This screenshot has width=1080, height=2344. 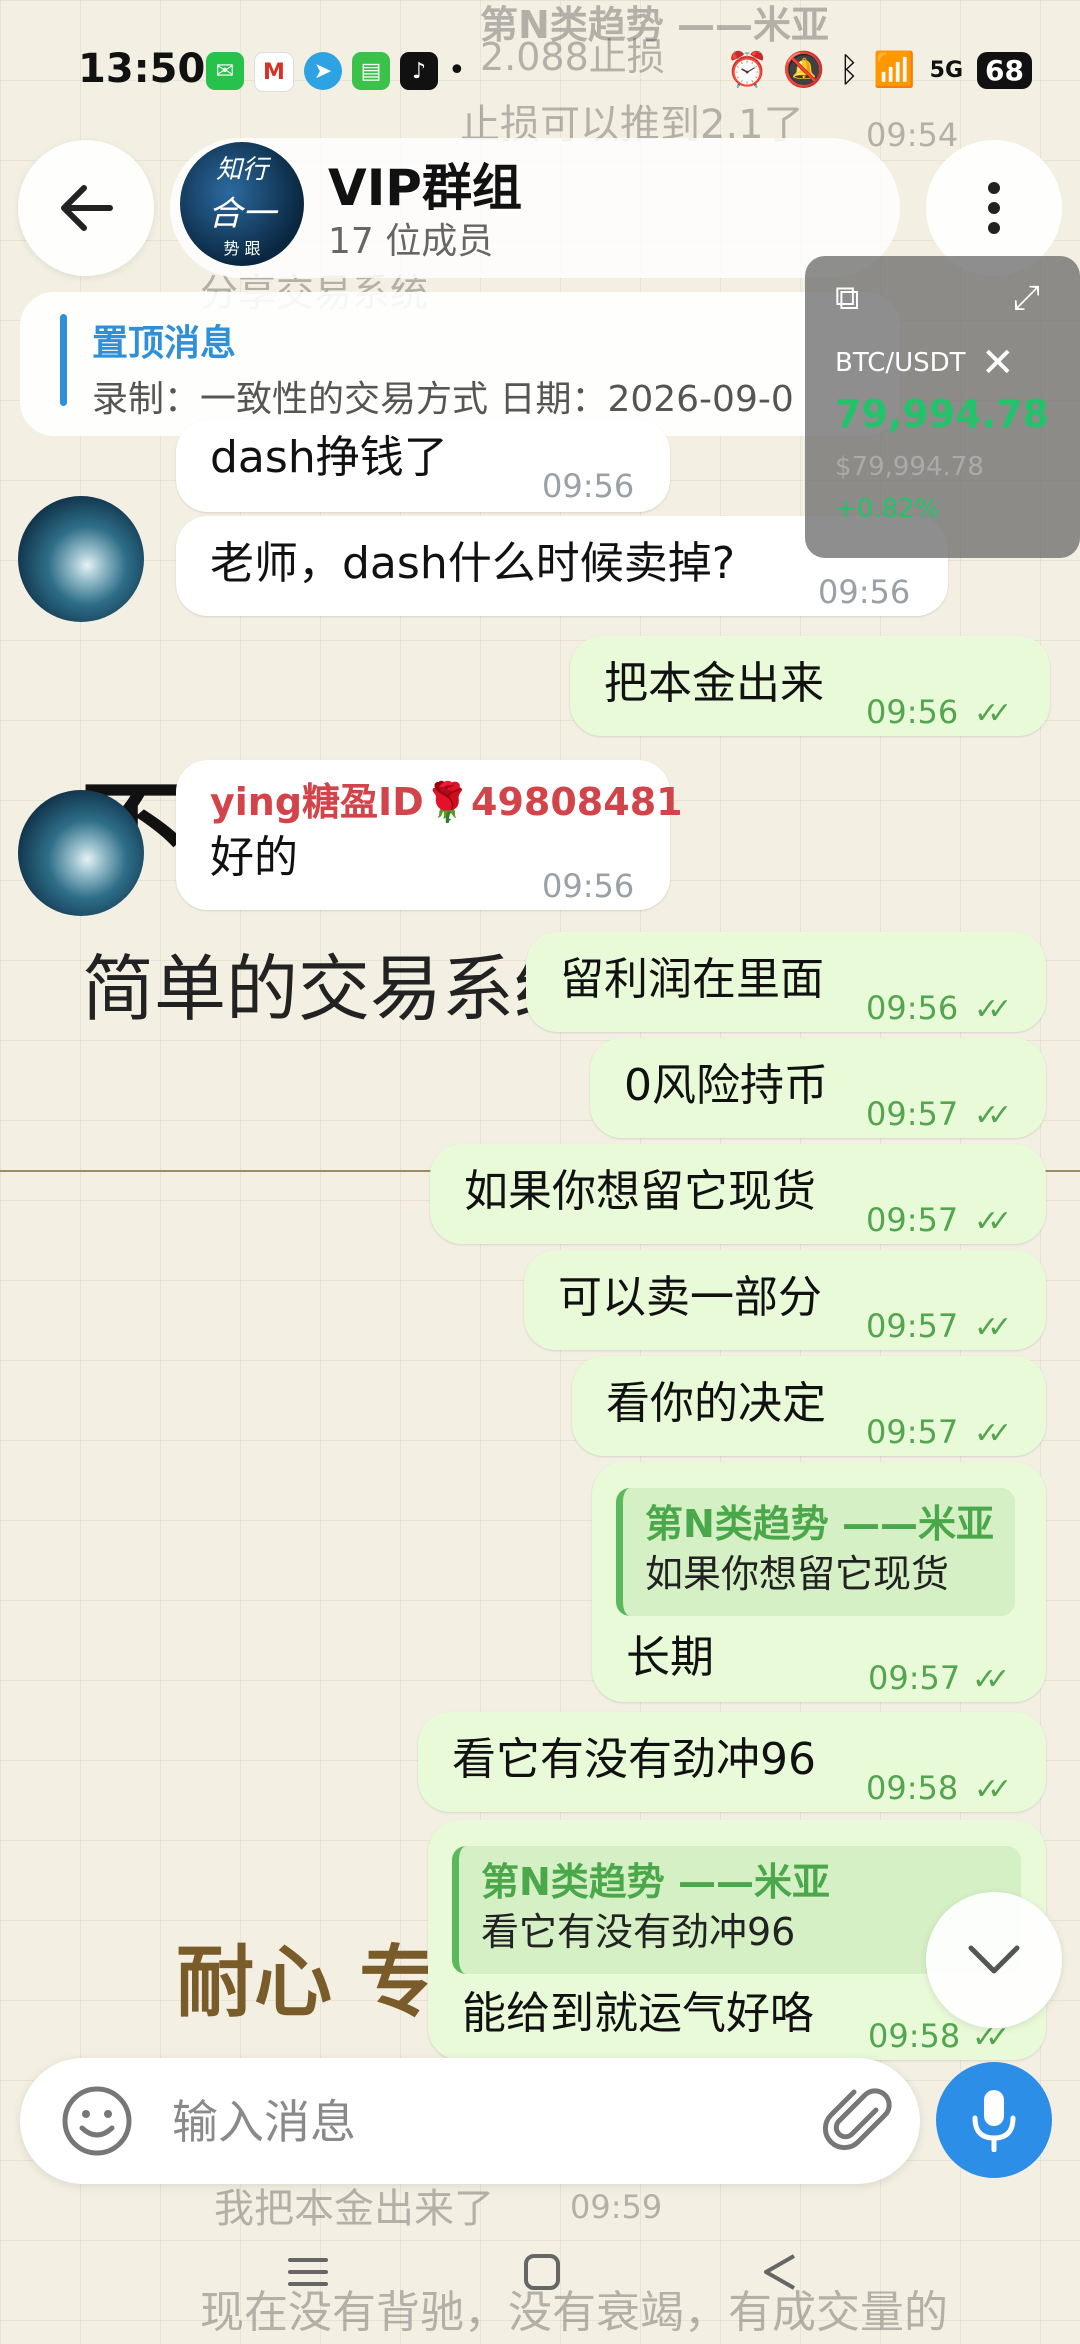 What do you see at coordinates (894, 70) in the screenshot?
I see `wifi-icon: 📶` at bounding box center [894, 70].